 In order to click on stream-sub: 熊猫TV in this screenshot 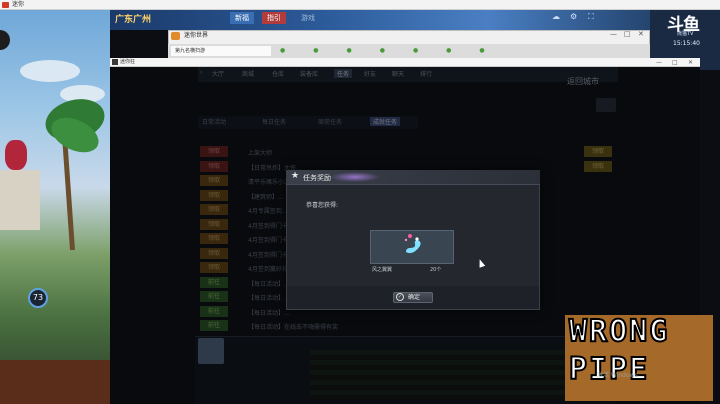, I will do `click(685, 34)`.